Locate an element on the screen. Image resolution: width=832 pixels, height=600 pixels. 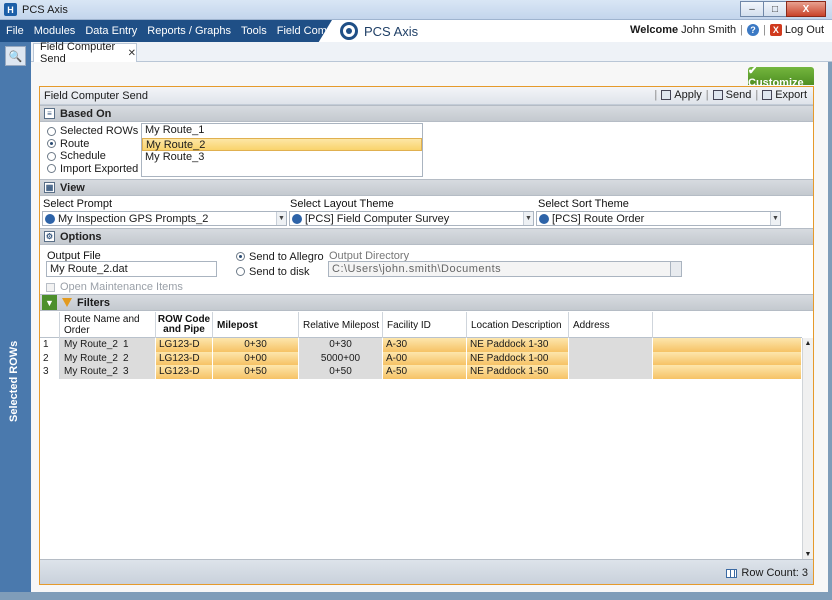
col-milepost: Milepost is located at coordinates (256, 325).